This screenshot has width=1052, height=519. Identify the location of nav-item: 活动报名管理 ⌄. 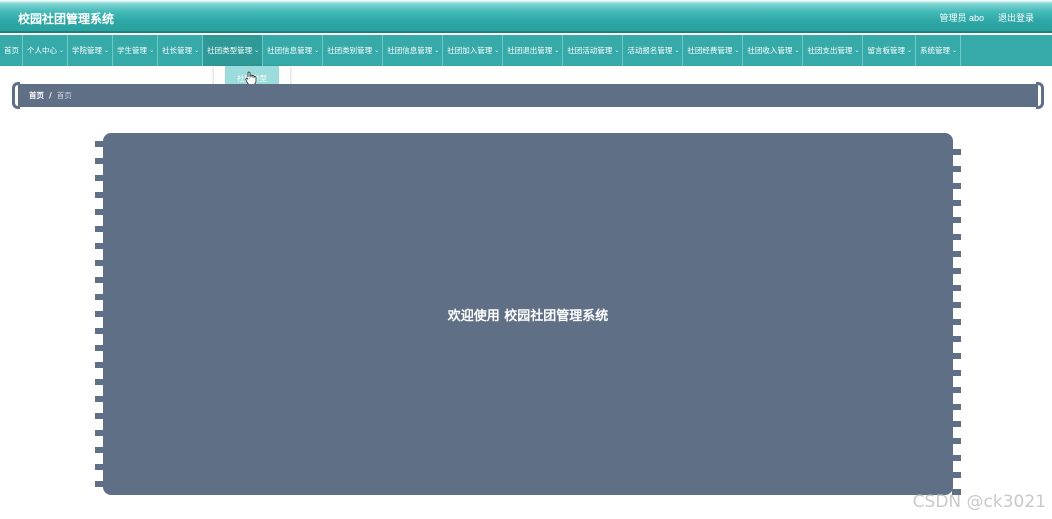
(653, 50).